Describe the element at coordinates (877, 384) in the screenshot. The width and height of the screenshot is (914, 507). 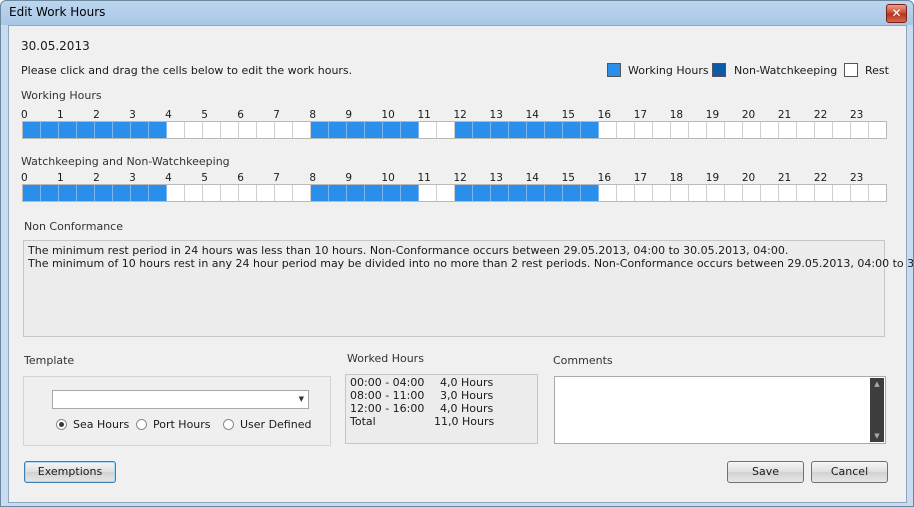
I see `scroll-up-icon: ▲` at that location.